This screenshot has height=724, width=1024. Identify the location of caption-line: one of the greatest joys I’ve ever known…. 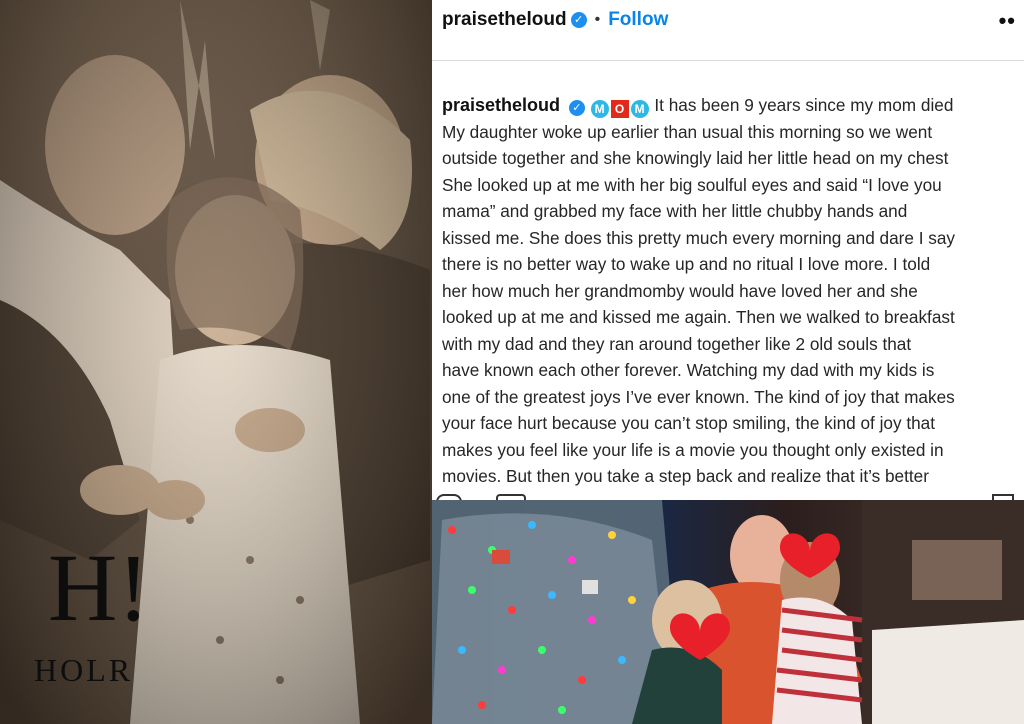
(698, 396).